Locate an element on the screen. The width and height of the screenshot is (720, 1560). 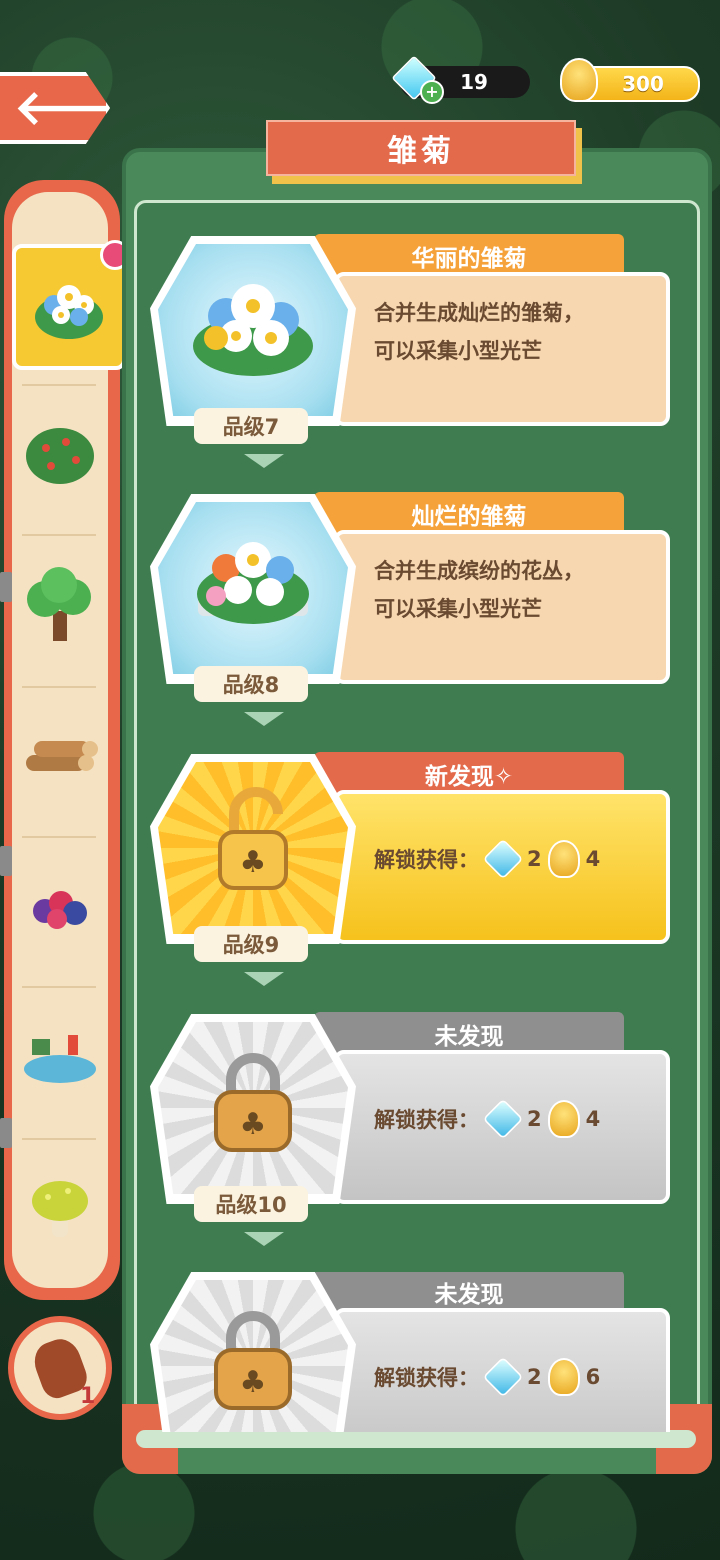
list-item: 华丽的雏菊 合并生成灿烂的雏菊， 可以采集小型光芒 品级7 is located at coordinates (411, 340).